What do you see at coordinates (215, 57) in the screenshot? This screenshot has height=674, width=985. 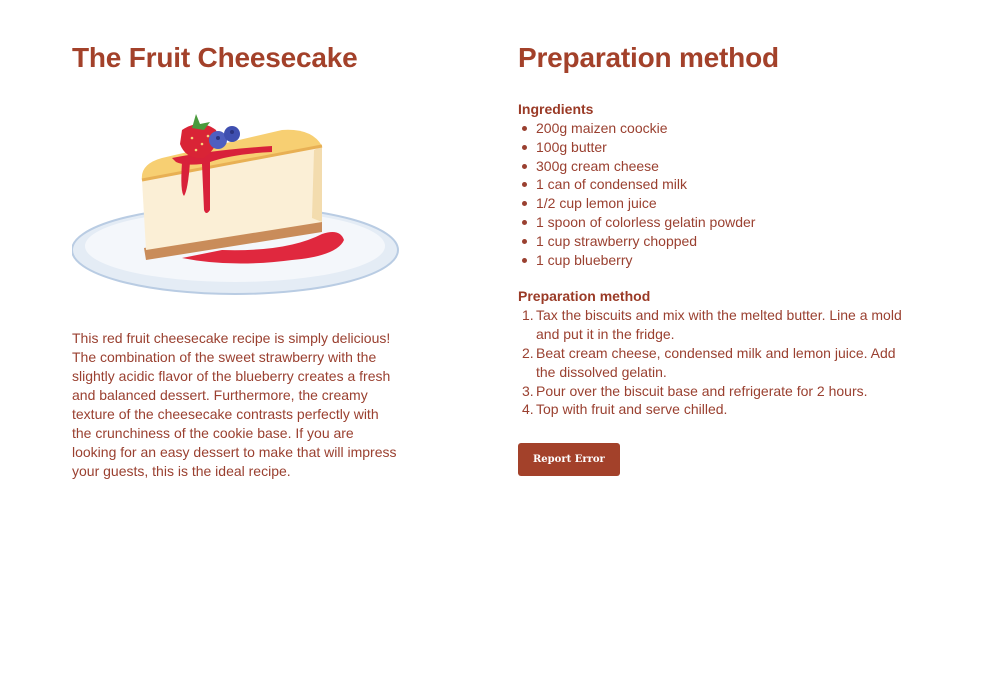 I see `recipe-title: The Fruit Cheesecake` at bounding box center [215, 57].